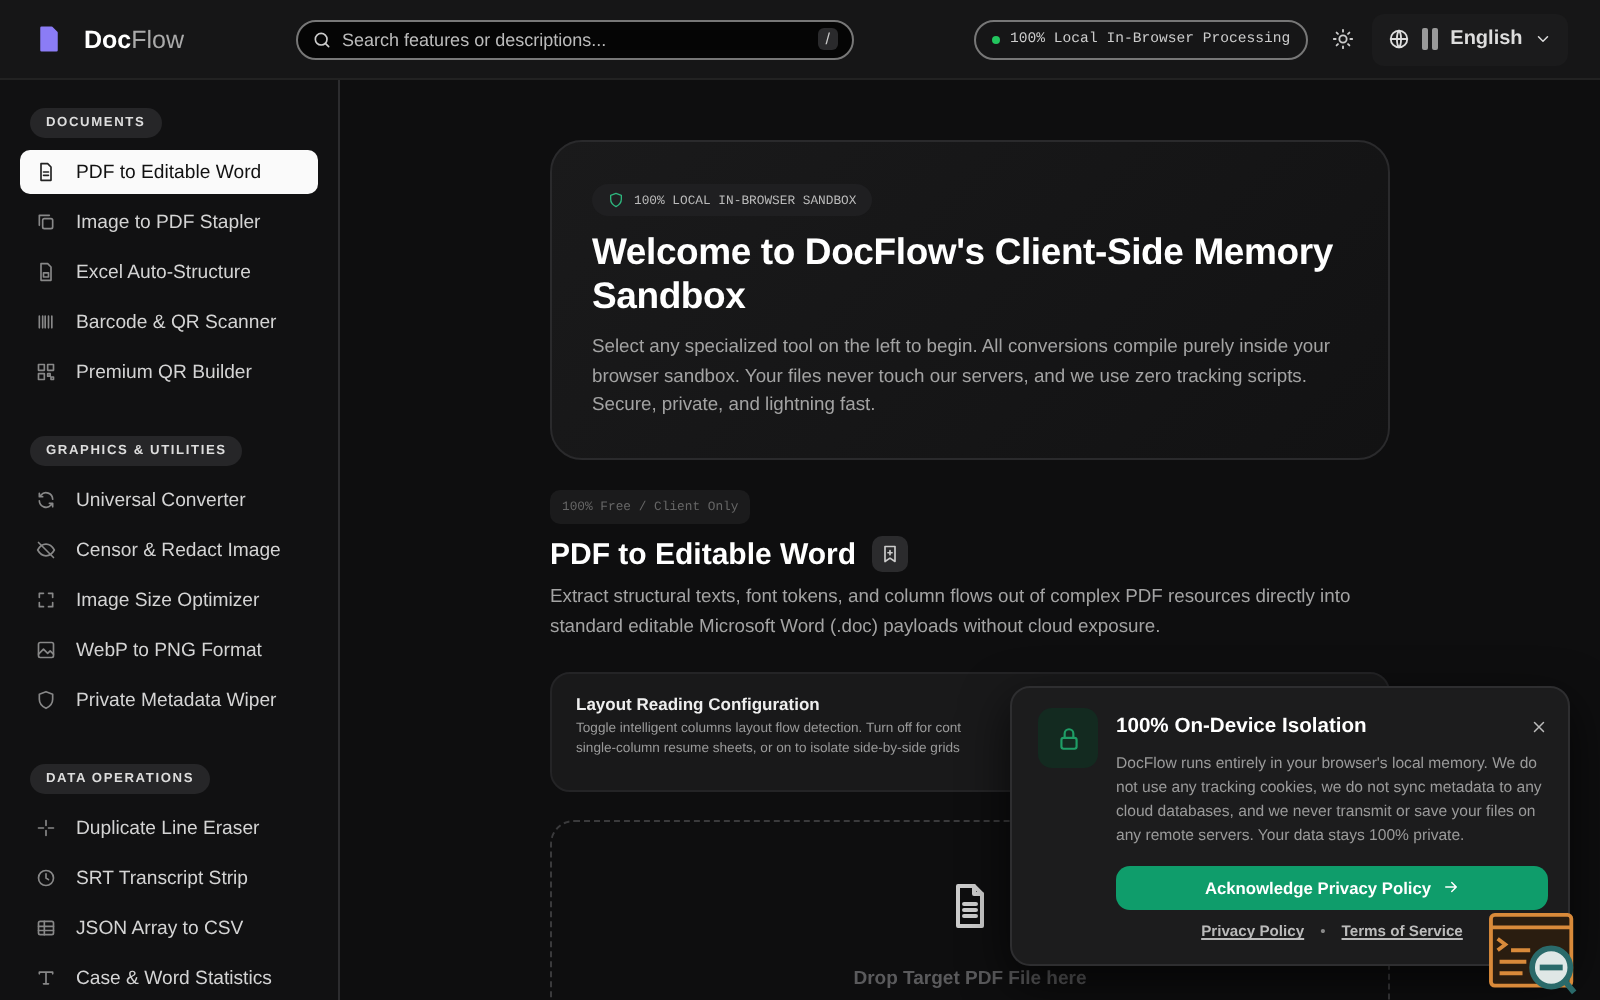 This screenshot has height=1000, width=1600. What do you see at coordinates (46, 272) in the screenshot?
I see `spreadsheet-icon` at bounding box center [46, 272].